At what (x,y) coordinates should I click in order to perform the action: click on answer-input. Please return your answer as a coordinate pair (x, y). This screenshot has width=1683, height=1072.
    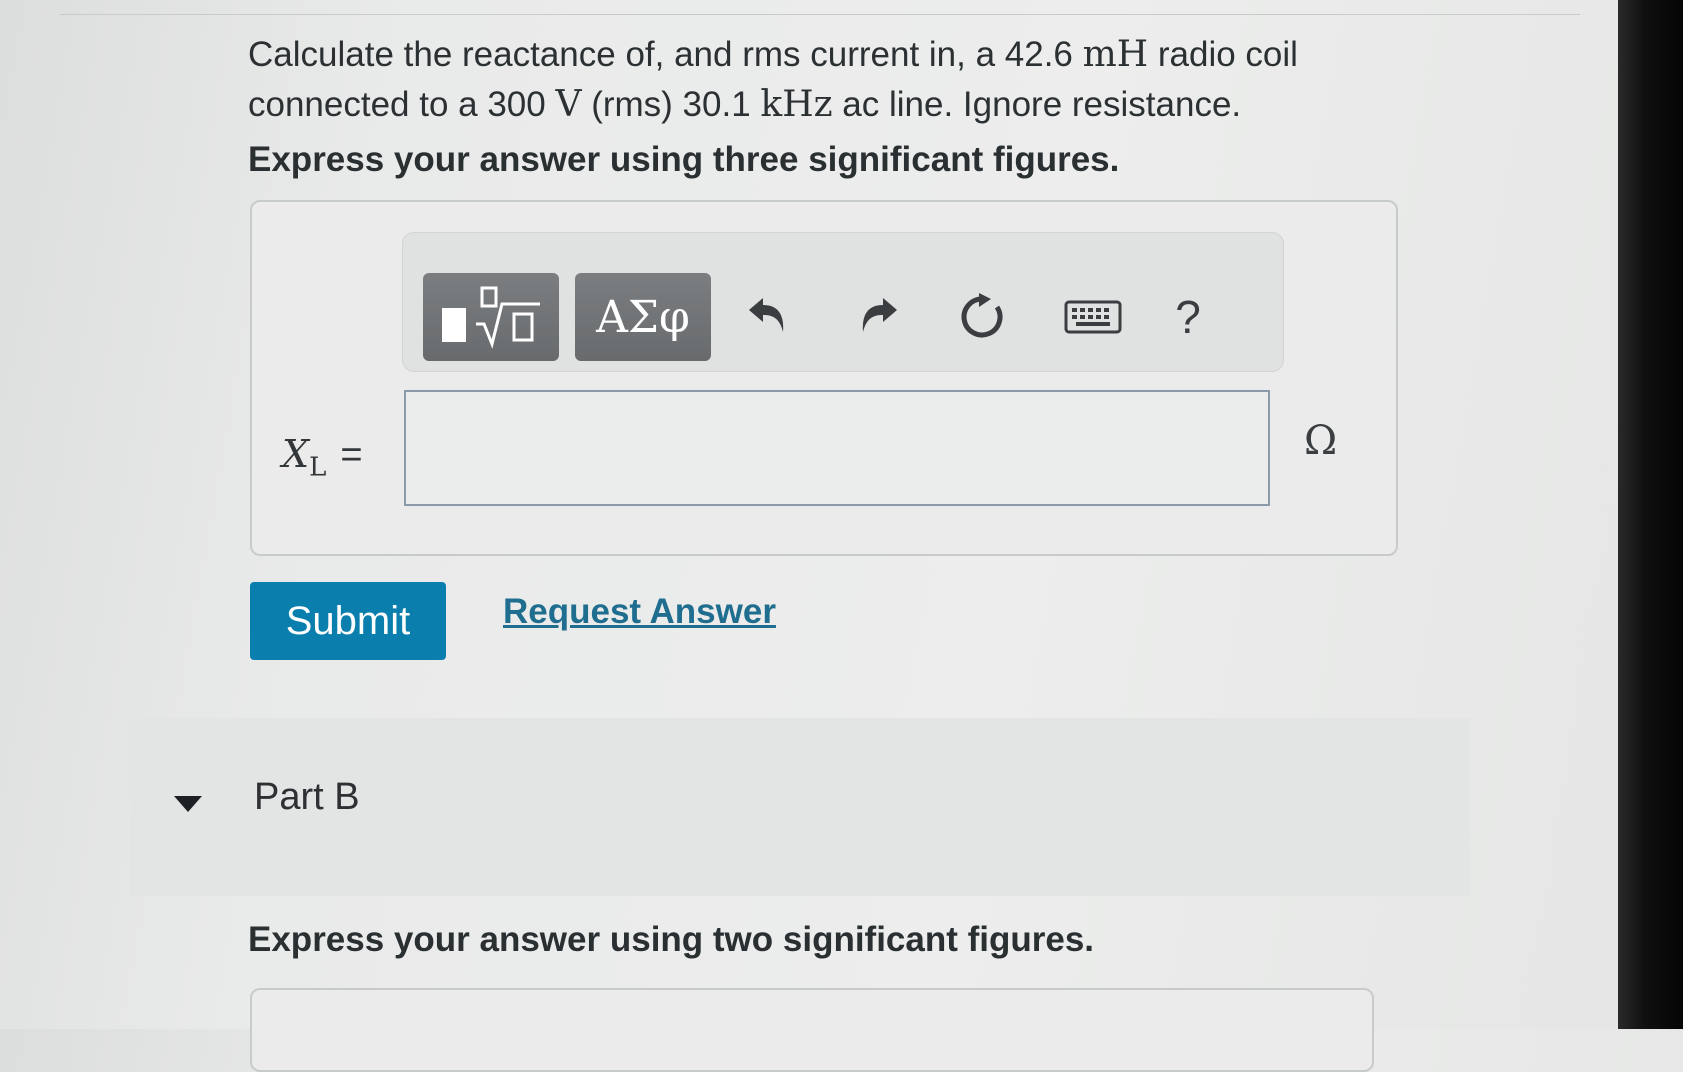
    Looking at the image, I should click on (837, 448).